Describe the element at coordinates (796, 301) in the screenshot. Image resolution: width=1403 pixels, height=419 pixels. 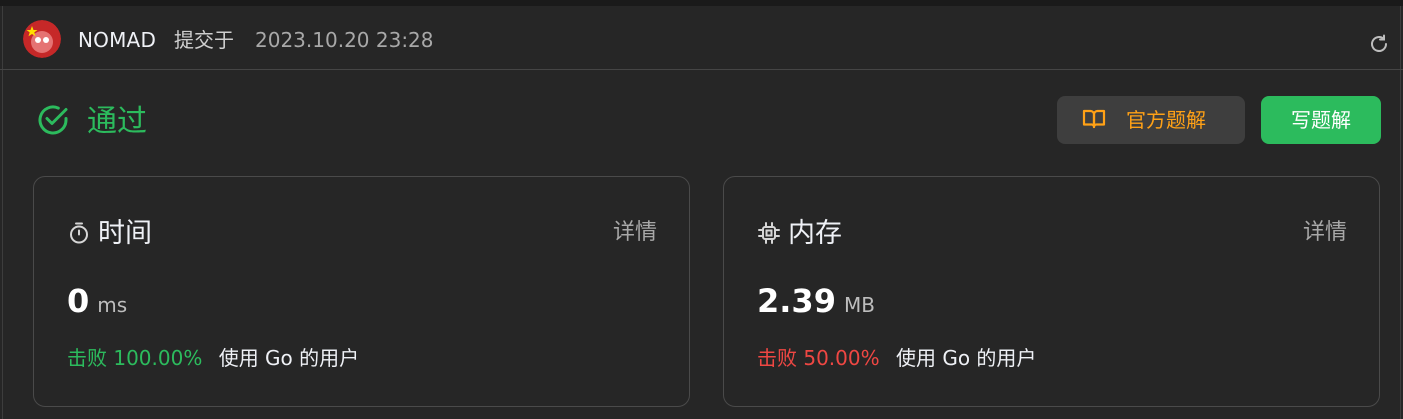
I see `memory-number: 2.39` at that location.